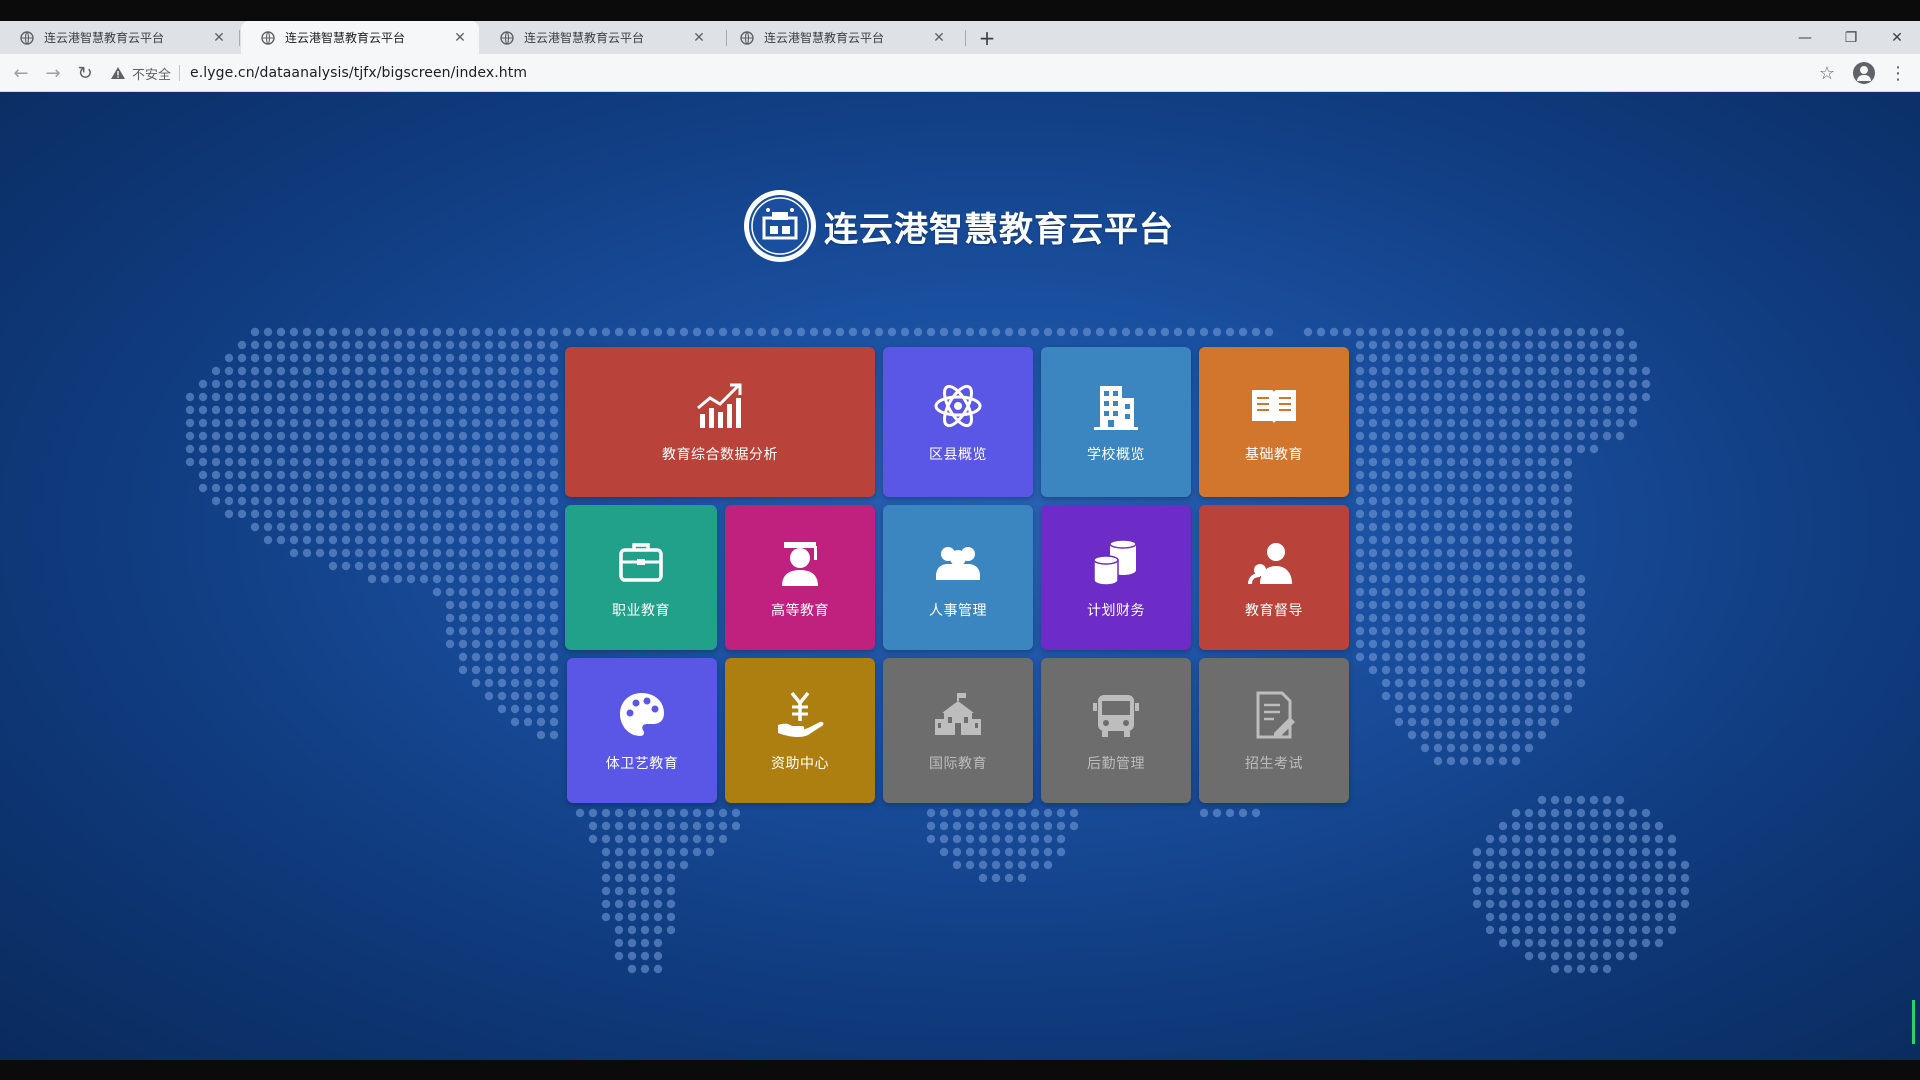 Image resolution: width=1920 pixels, height=1080 pixels. What do you see at coordinates (53, 73) in the screenshot?
I see `forward-arrow-icon: →` at bounding box center [53, 73].